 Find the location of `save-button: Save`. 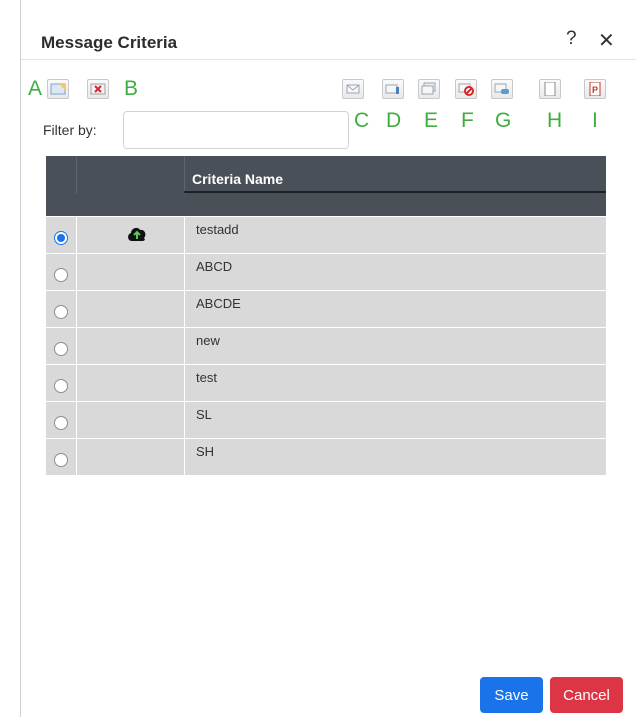

save-button: Save is located at coordinates (511, 695).